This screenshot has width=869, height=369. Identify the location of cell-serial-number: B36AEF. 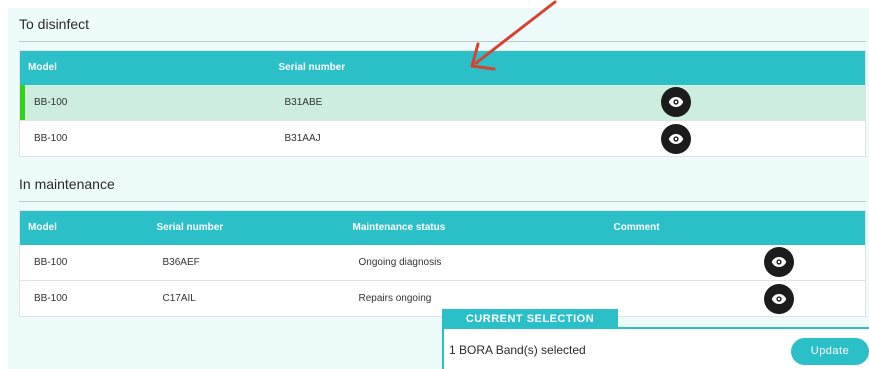
(246, 262).